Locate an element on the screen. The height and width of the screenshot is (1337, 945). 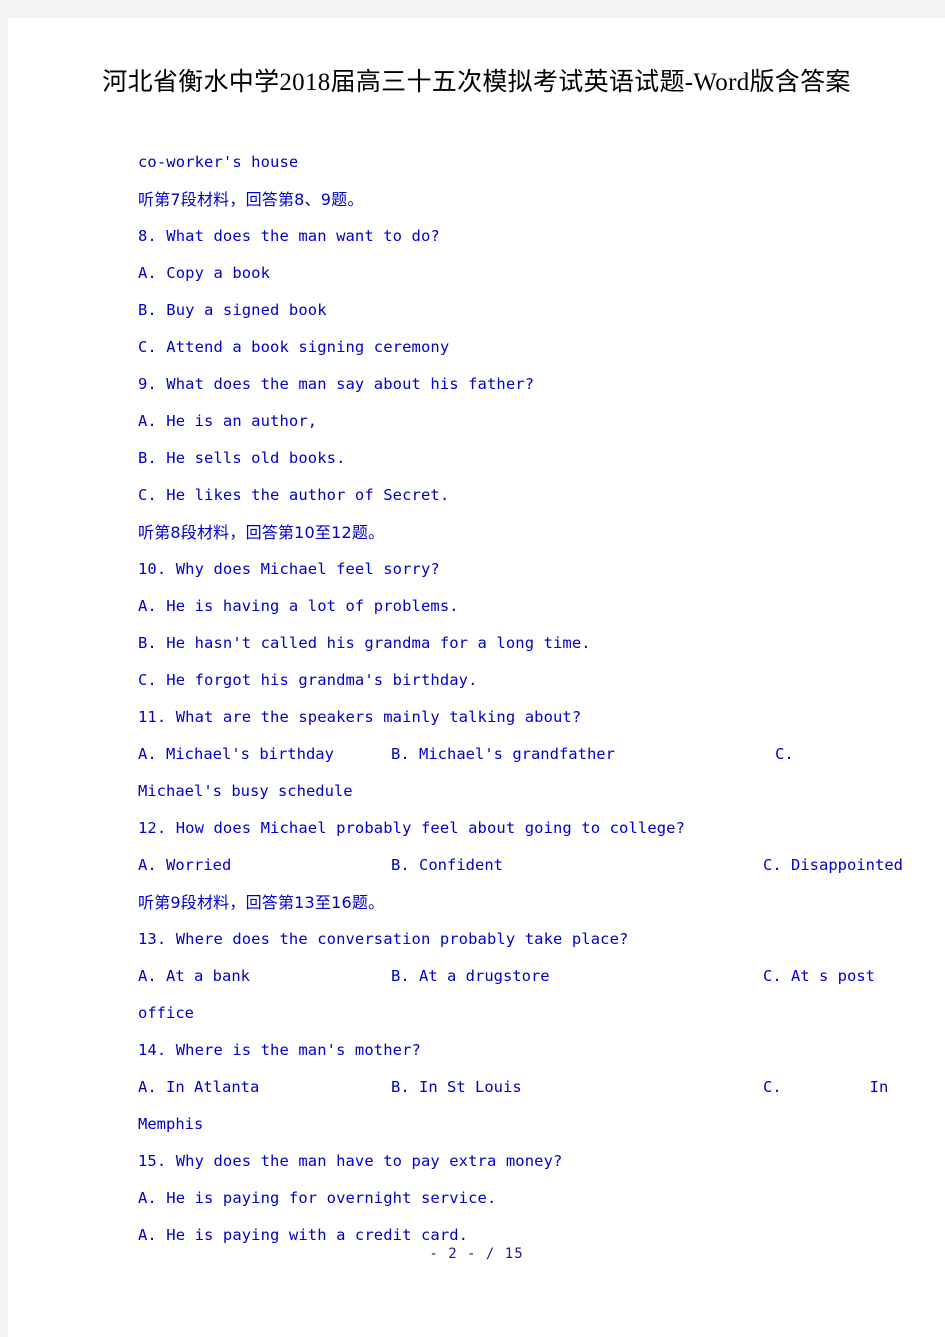
question-14-options-row: A. In Atlanta B. In St Louis C. In is located at coordinates (518, 1087).